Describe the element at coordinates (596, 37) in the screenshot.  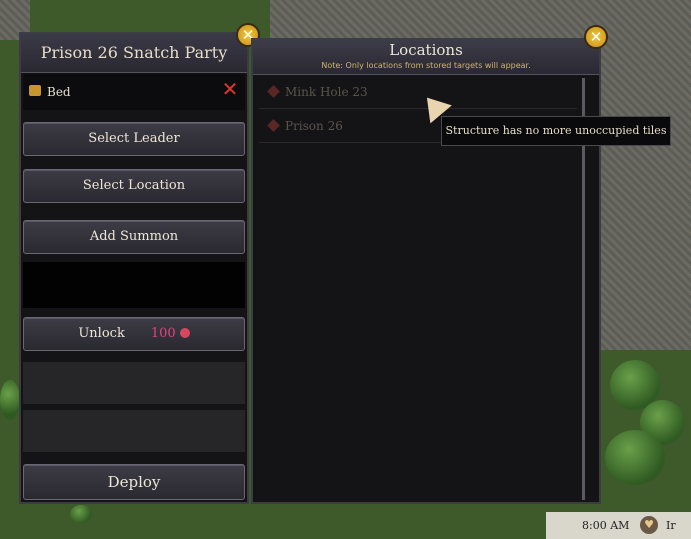
I see `close-locations-panel-button: ✕` at that location.